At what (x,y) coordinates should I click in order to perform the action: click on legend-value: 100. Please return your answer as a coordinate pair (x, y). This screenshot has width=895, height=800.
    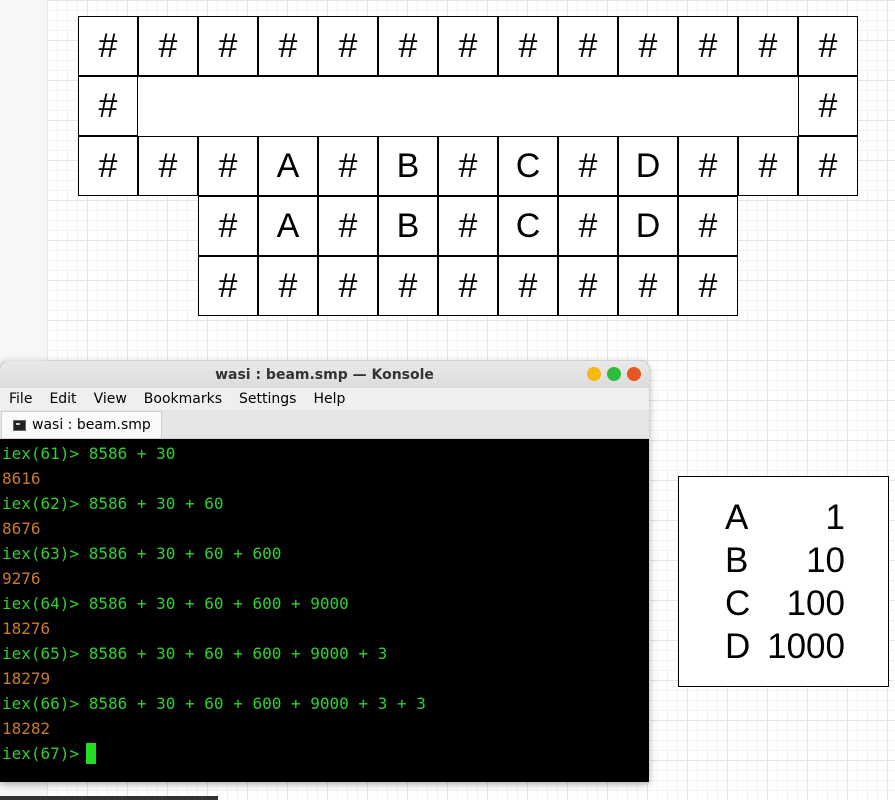
    Looking at the image, I should click on (815, 603).